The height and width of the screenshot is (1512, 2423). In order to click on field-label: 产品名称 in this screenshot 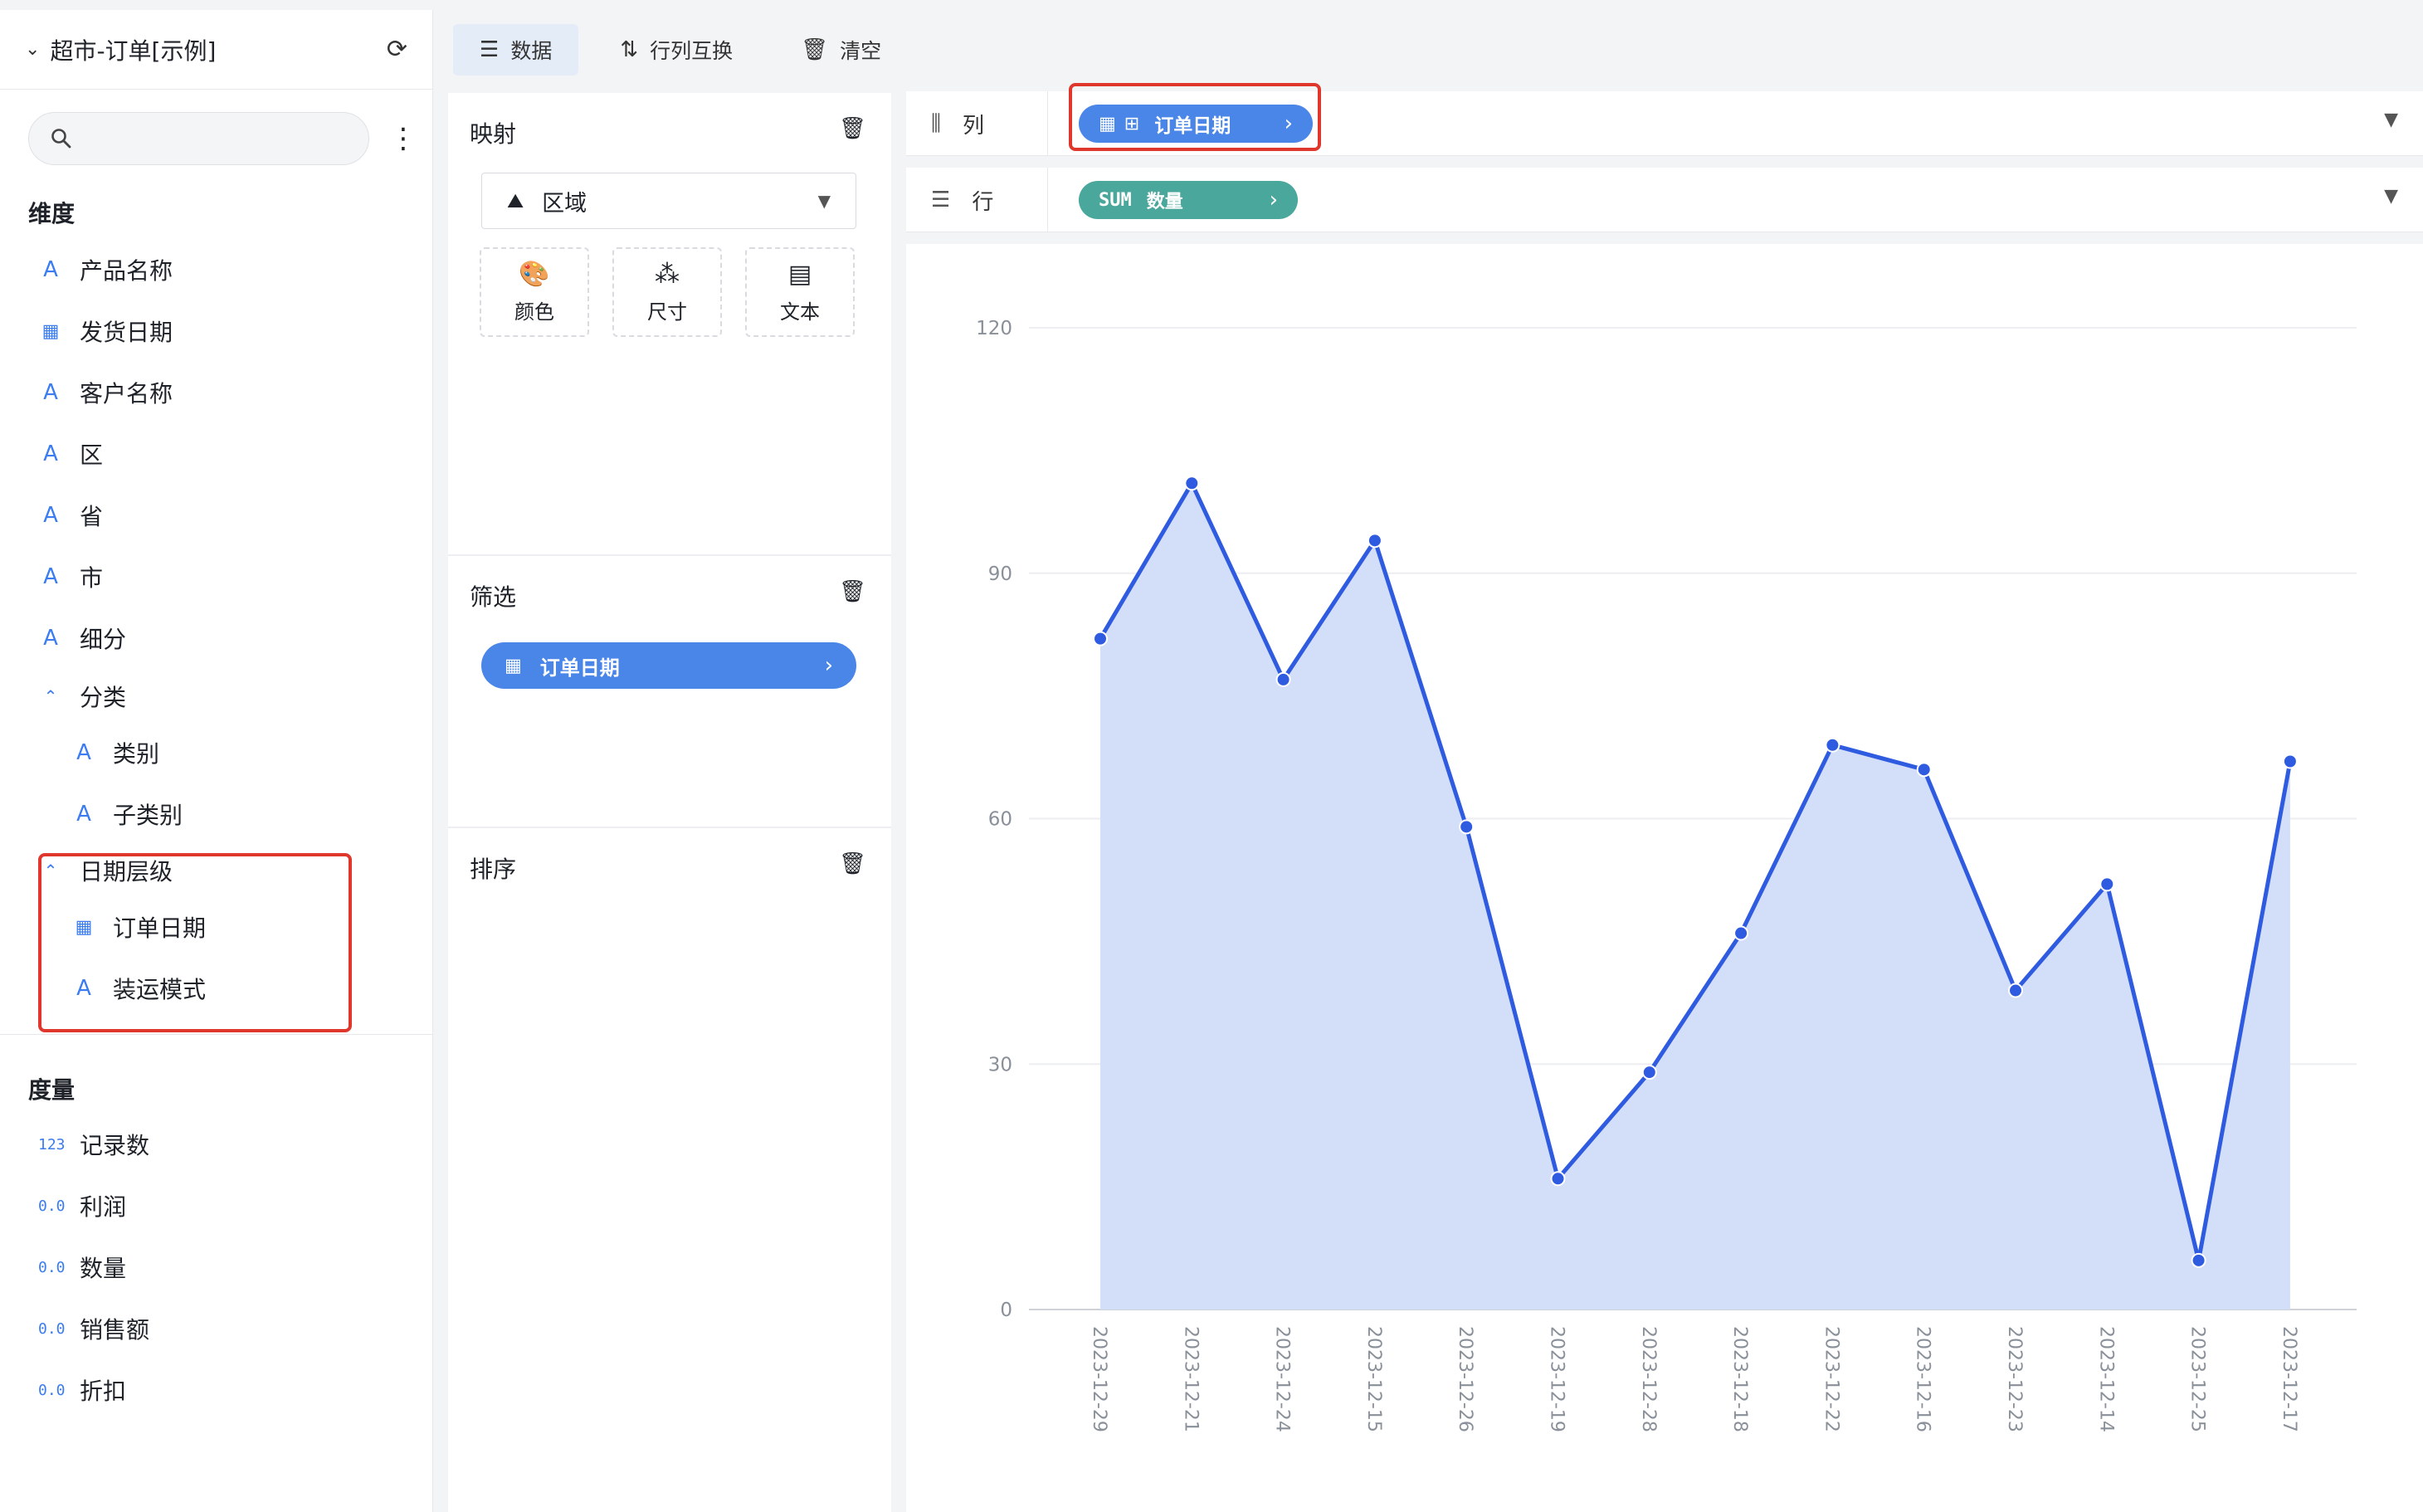, I will do `click(126, 271)`.